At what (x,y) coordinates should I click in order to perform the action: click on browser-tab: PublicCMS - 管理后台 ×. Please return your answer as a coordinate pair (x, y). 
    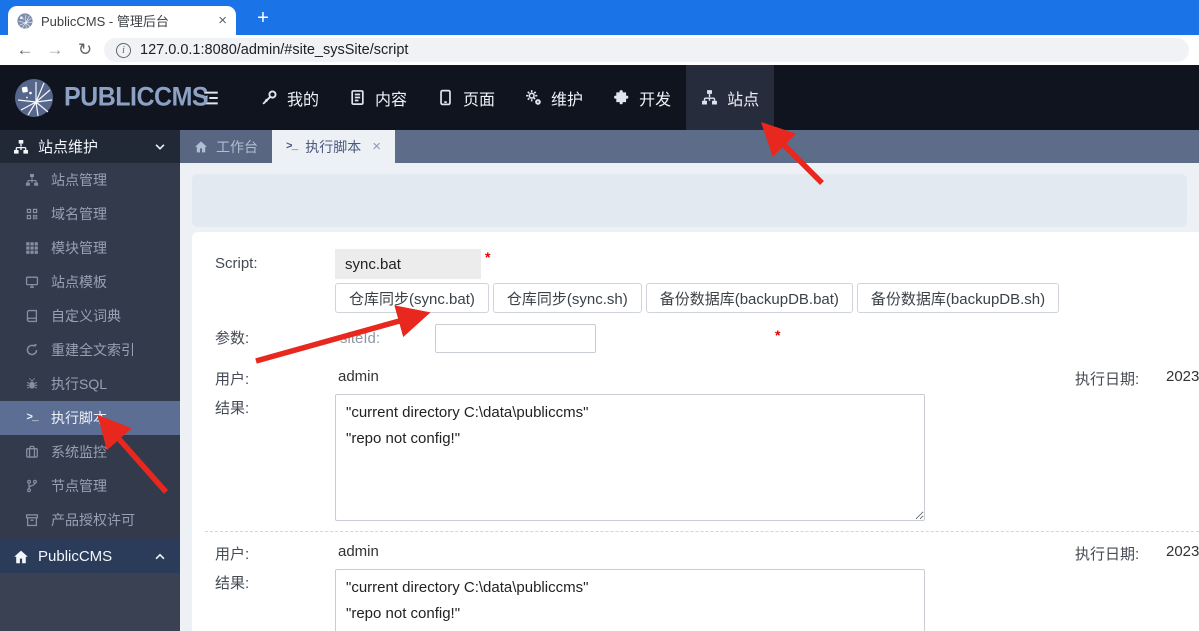
    Looking at the image, I should click on (122, 20).